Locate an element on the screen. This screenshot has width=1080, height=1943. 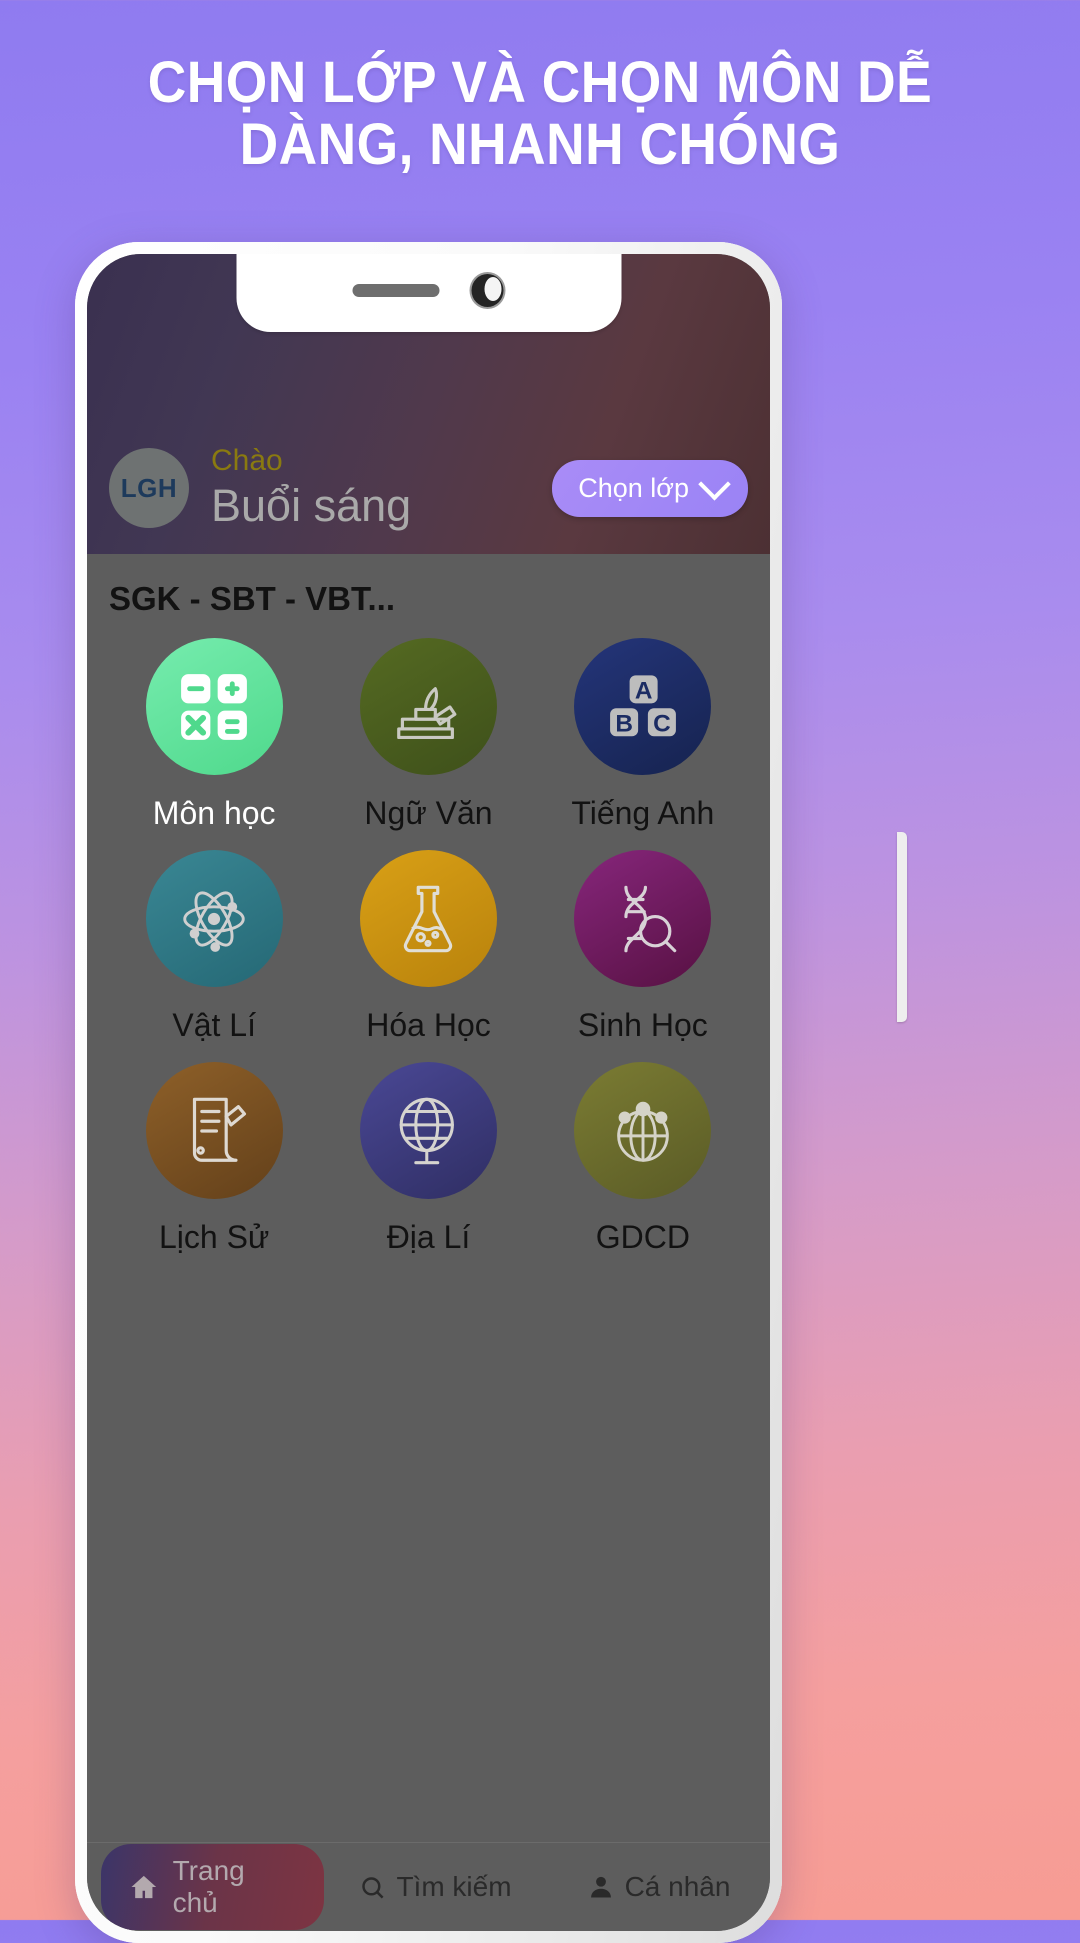
greeting-large: Buổi sáng is located at coordinates (311, 505).